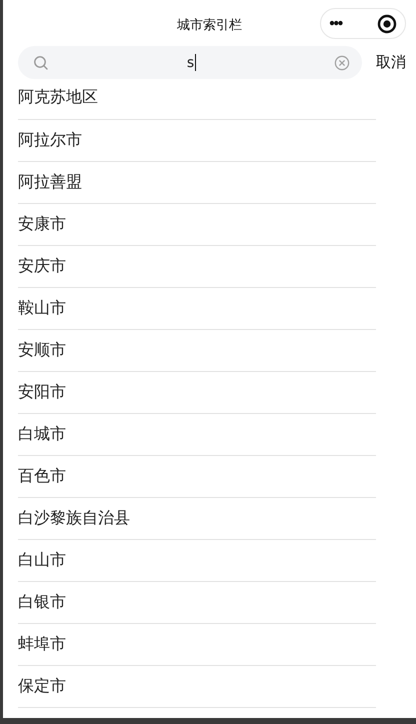 Image resolution: width=416 pixels, height=724 pixels. What do you see at coordinates (41, 62) in the screenshot?
I see `search-icon` at bounding box center [41, 62].